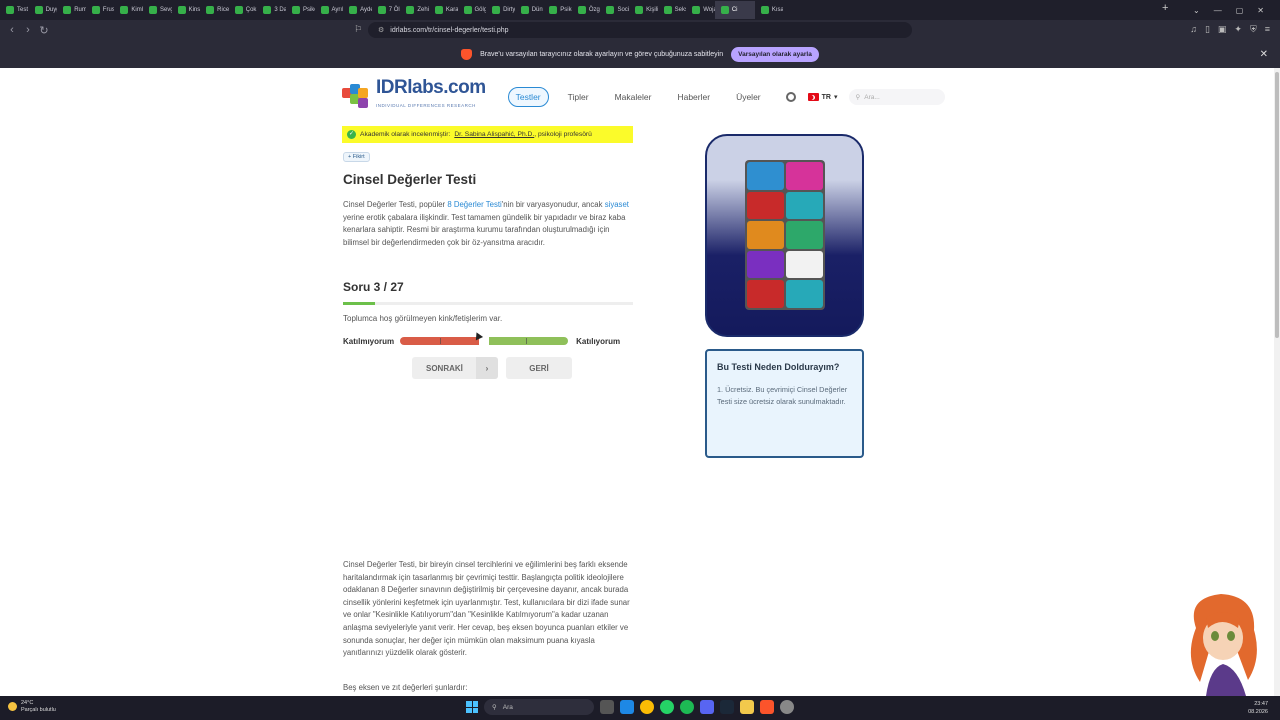 The image size is (1280, 720). What do you see at coordinates (455, 368) in the screenshot?
I see `next-button: SONRAKİ ›` at bounding box center [455, 368].